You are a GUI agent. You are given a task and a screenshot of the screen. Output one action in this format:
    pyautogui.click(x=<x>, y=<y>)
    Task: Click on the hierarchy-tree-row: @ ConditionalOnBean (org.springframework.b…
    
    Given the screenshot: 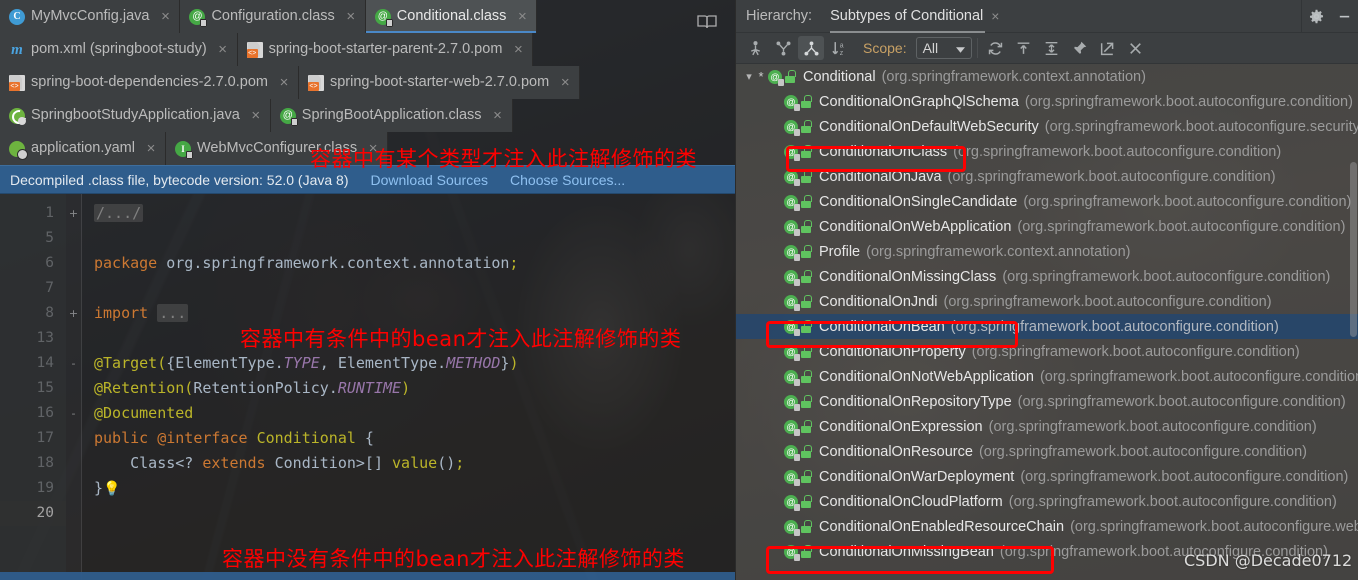 What is the action you would take?
    pyautogui.click(x=1047, y=326)
    